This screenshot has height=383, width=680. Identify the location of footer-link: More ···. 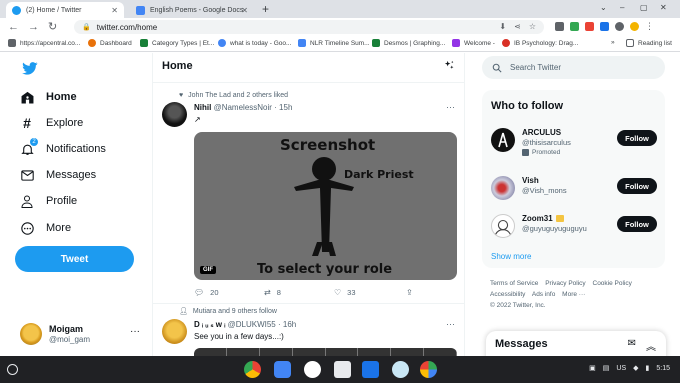
(573, 294).